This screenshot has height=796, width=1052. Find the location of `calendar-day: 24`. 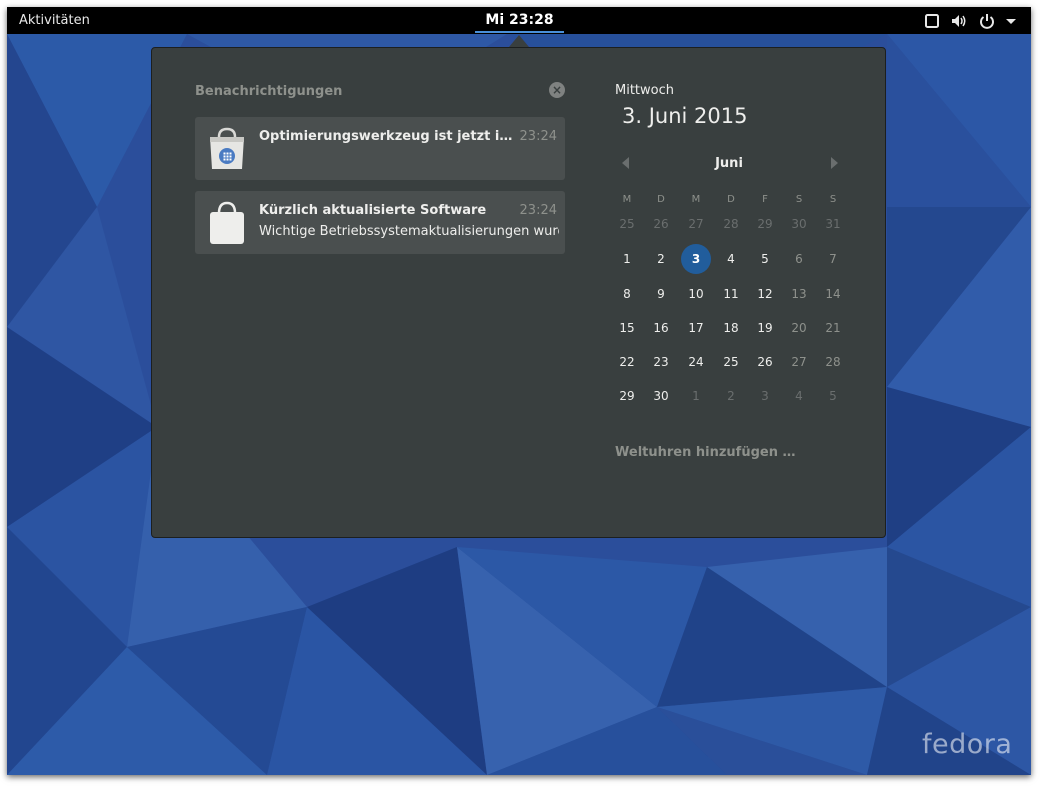

calendar-day: 24 is located at coordinates (696, 362).